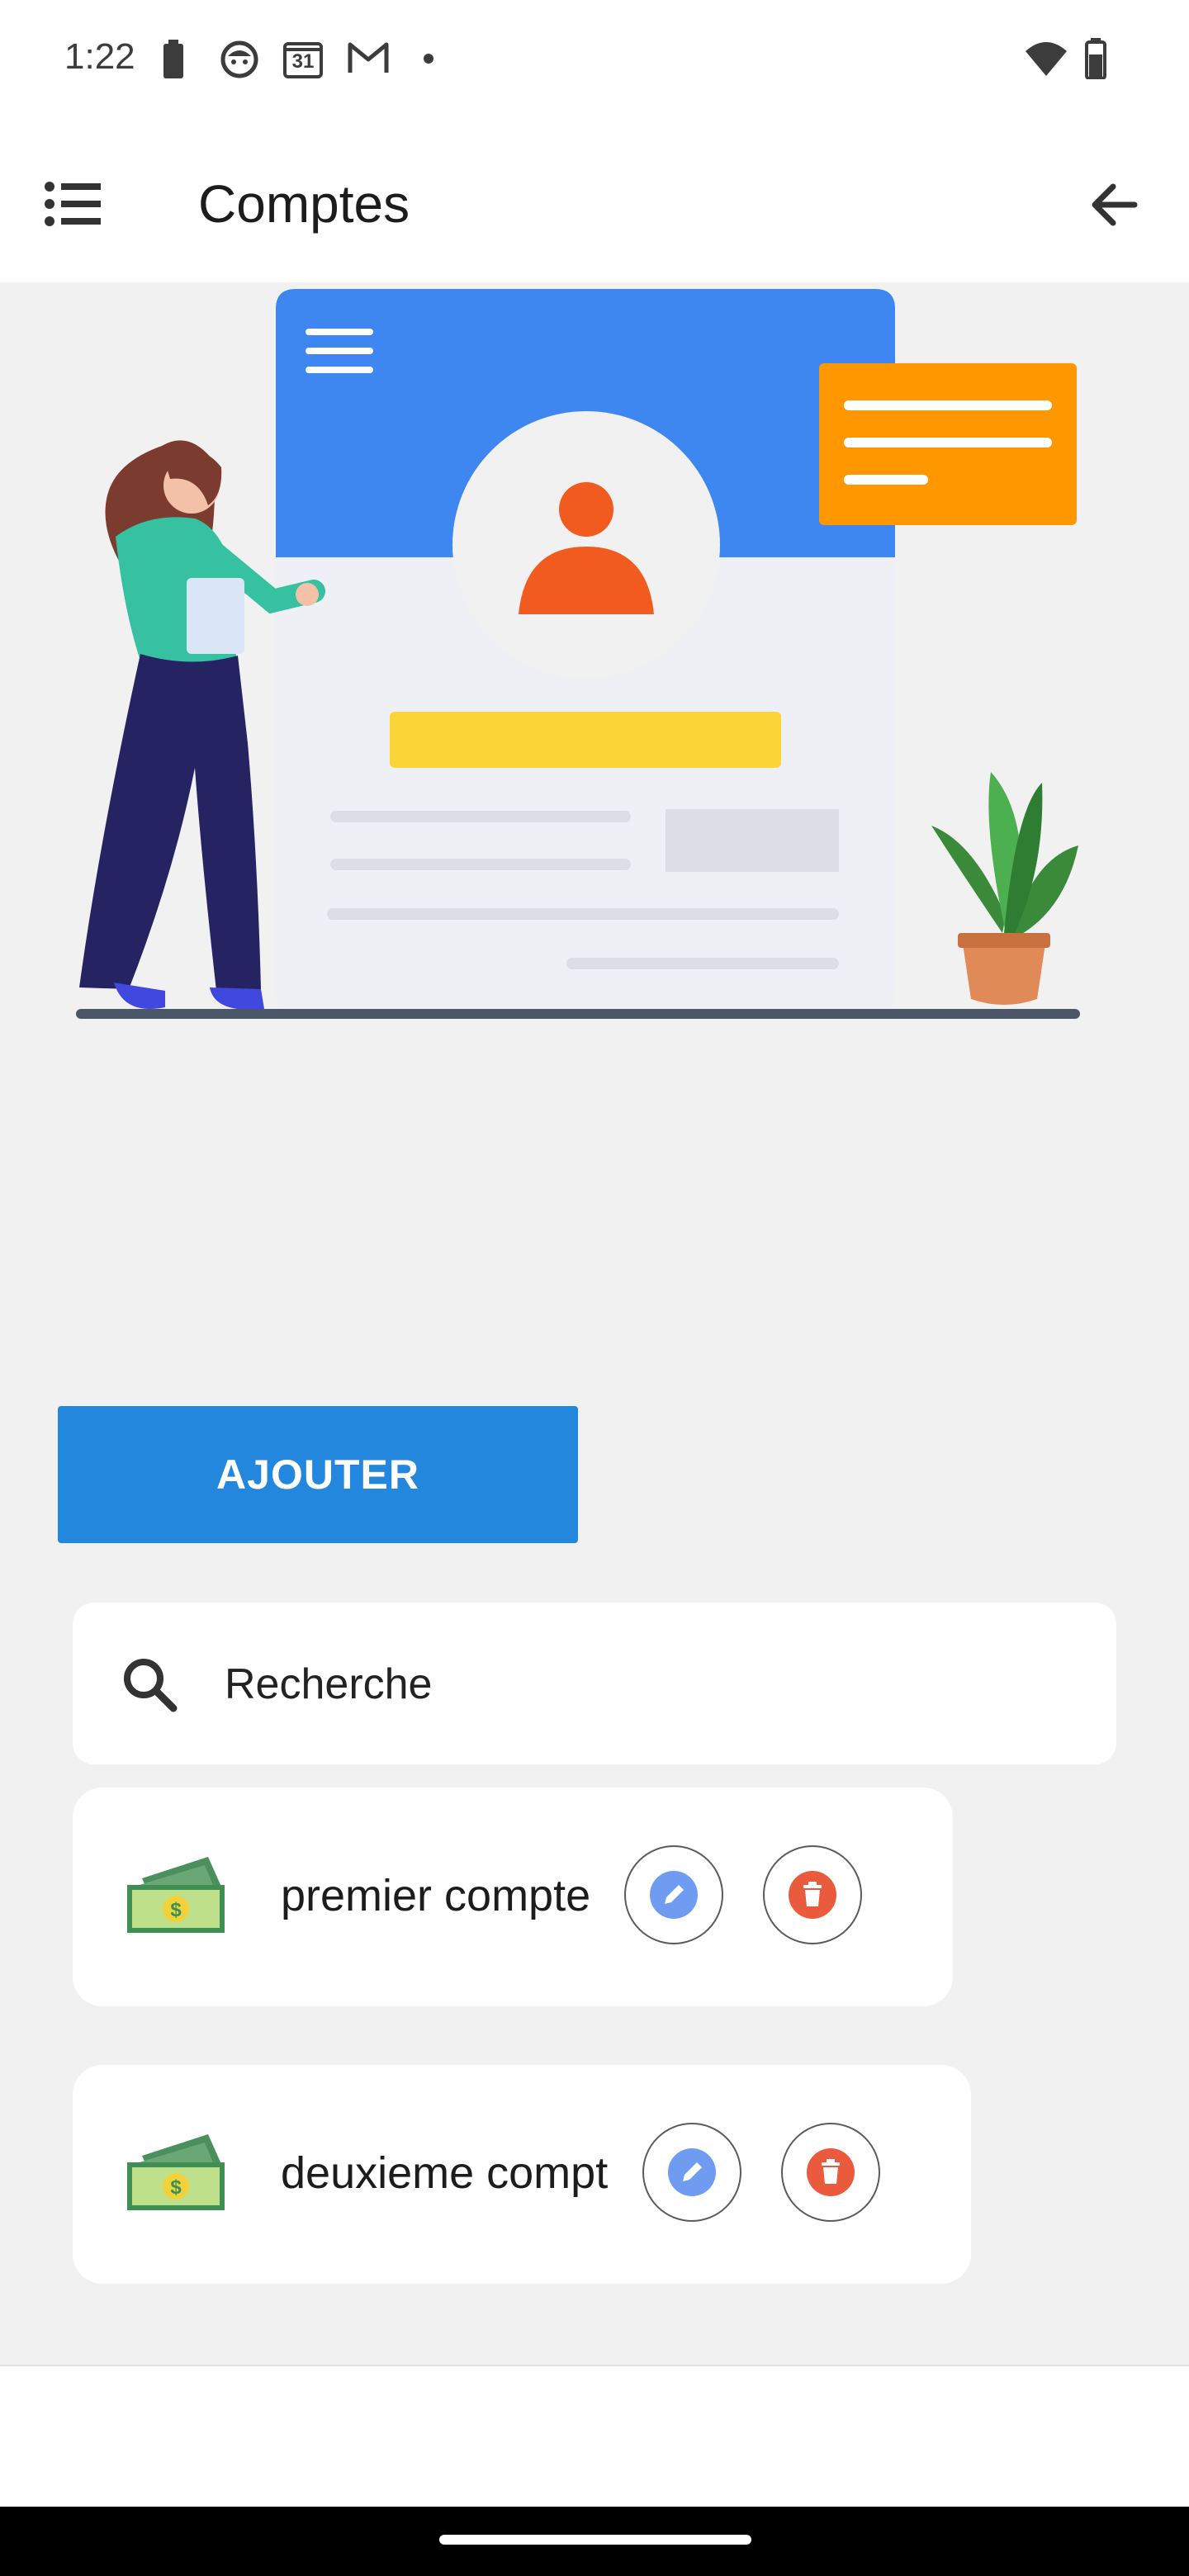 Image resolution: width=1189 pixels, height=2576 pixels. I want to click on search-input, so click(637, 1684).